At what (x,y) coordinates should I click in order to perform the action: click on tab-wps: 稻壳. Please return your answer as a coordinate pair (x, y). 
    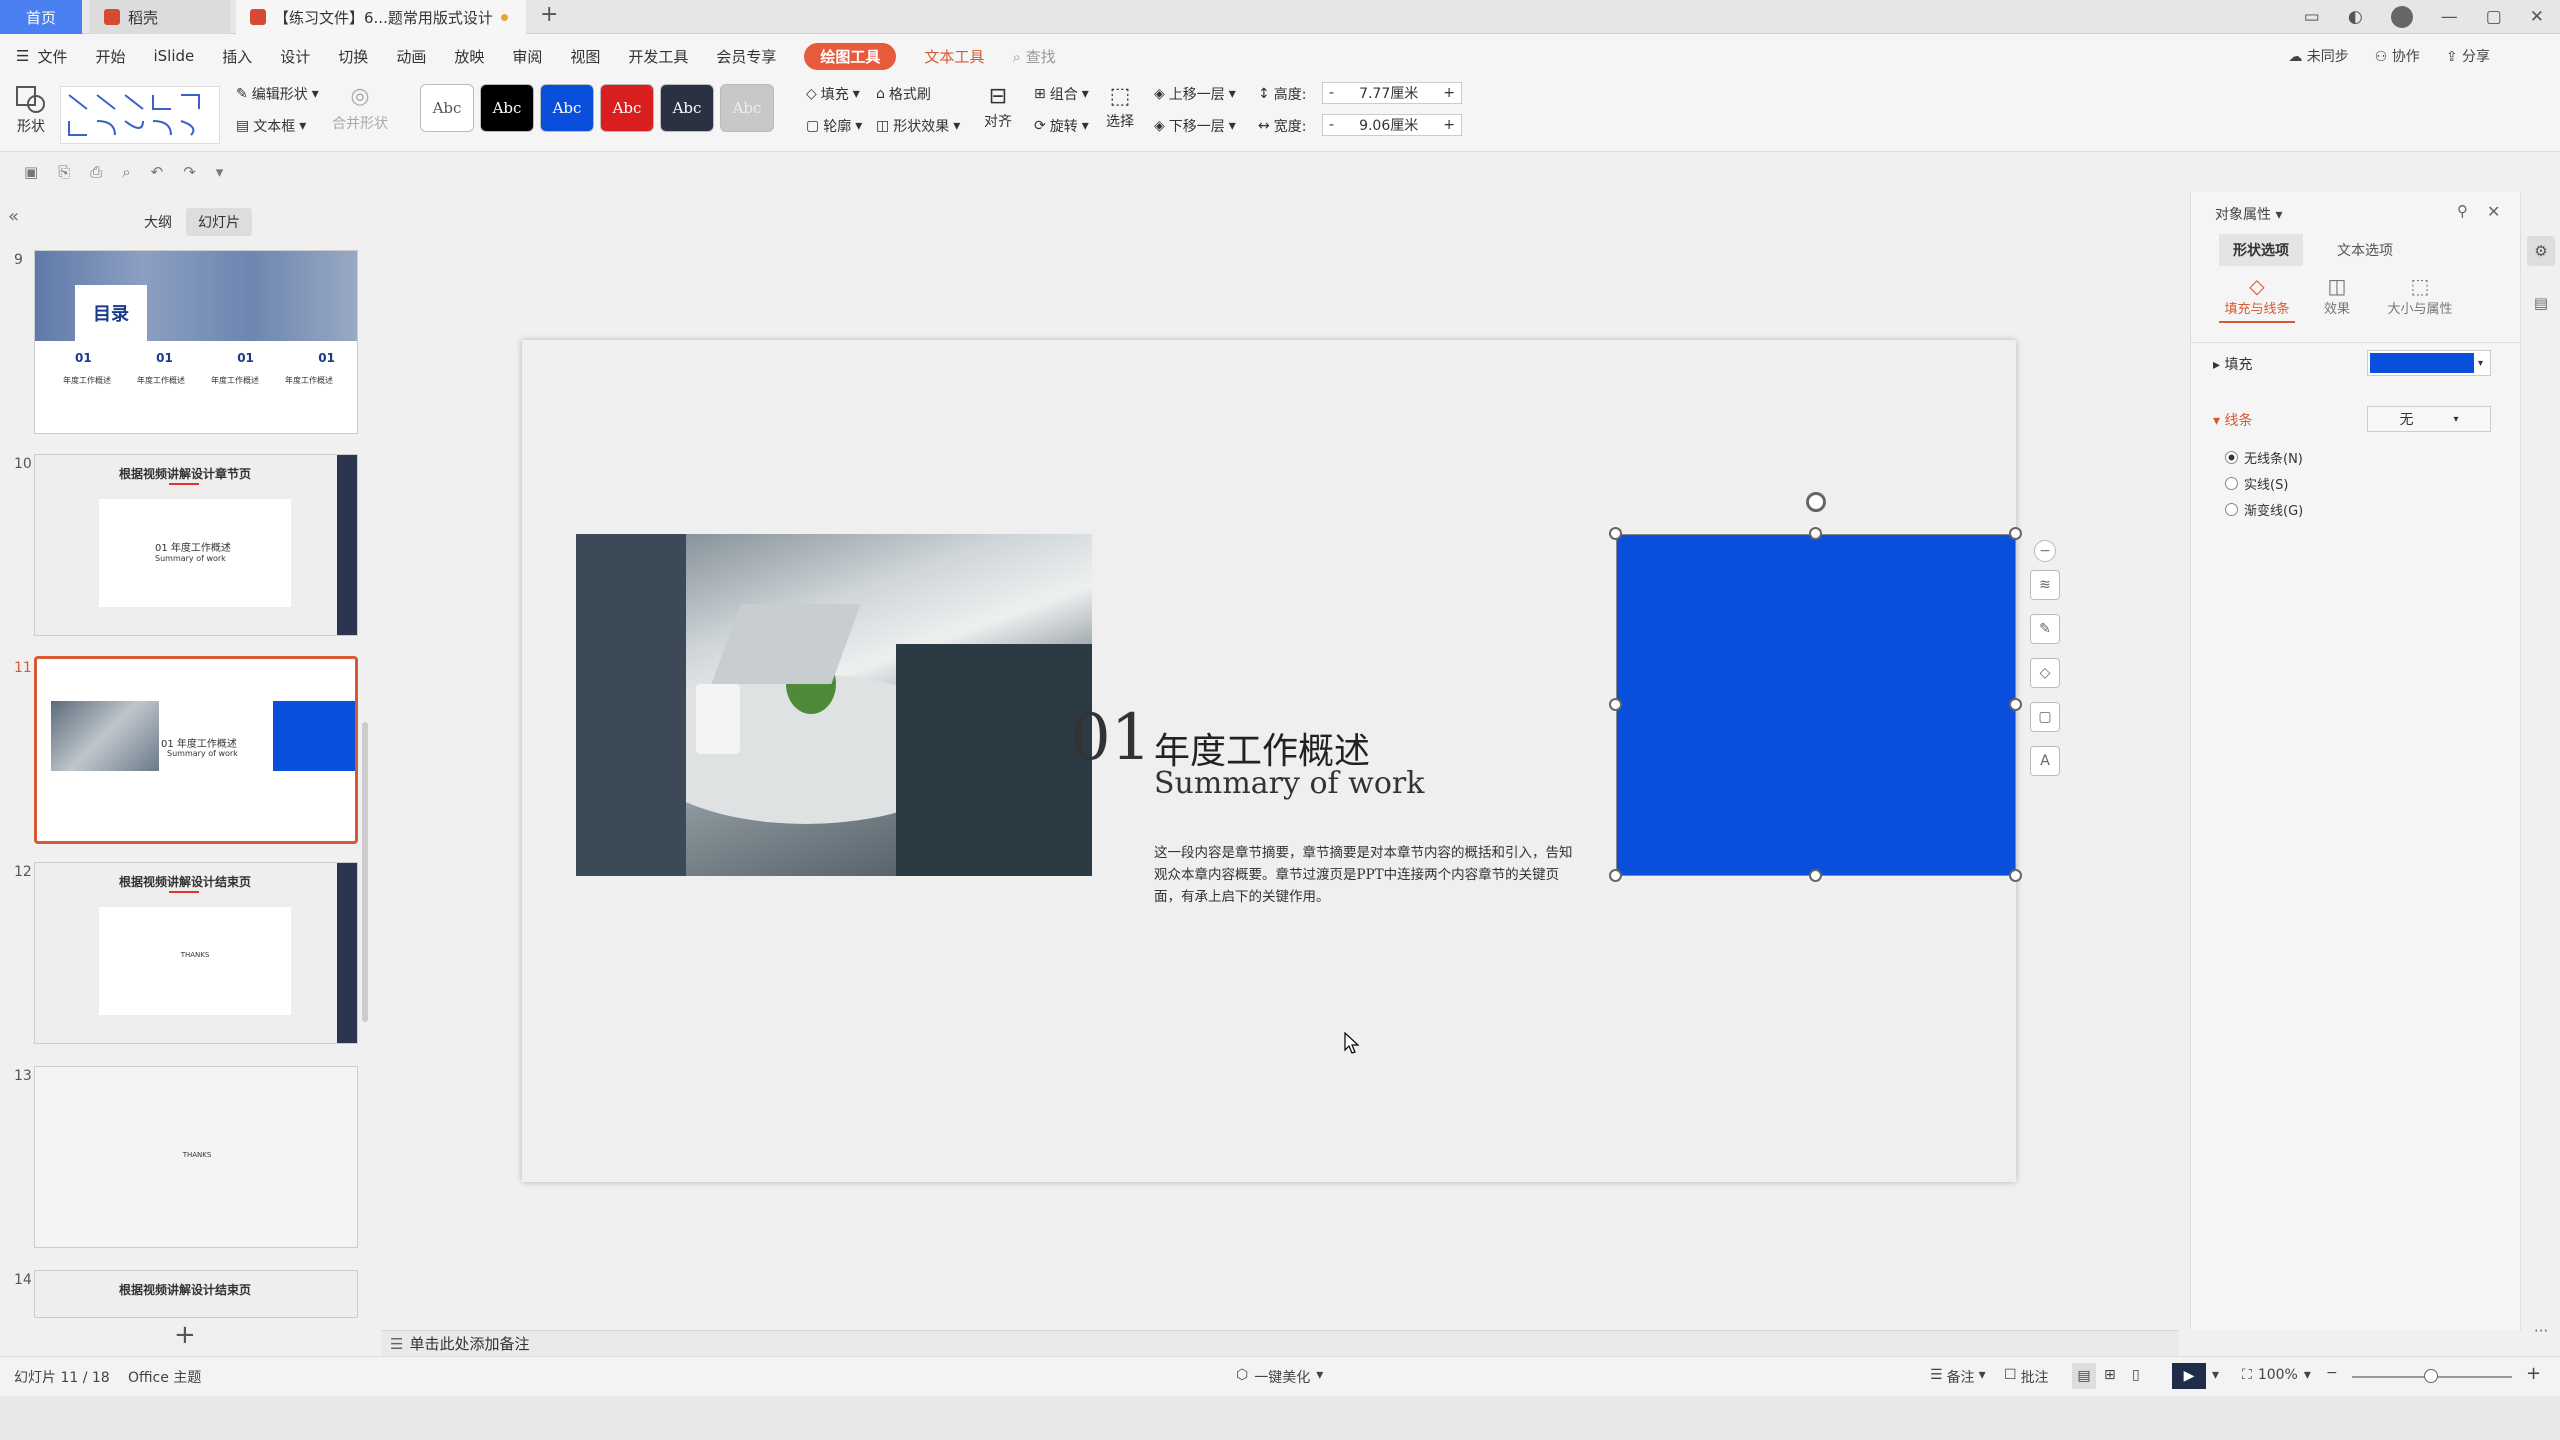
    Looking at the image, I should click on (160, 17).